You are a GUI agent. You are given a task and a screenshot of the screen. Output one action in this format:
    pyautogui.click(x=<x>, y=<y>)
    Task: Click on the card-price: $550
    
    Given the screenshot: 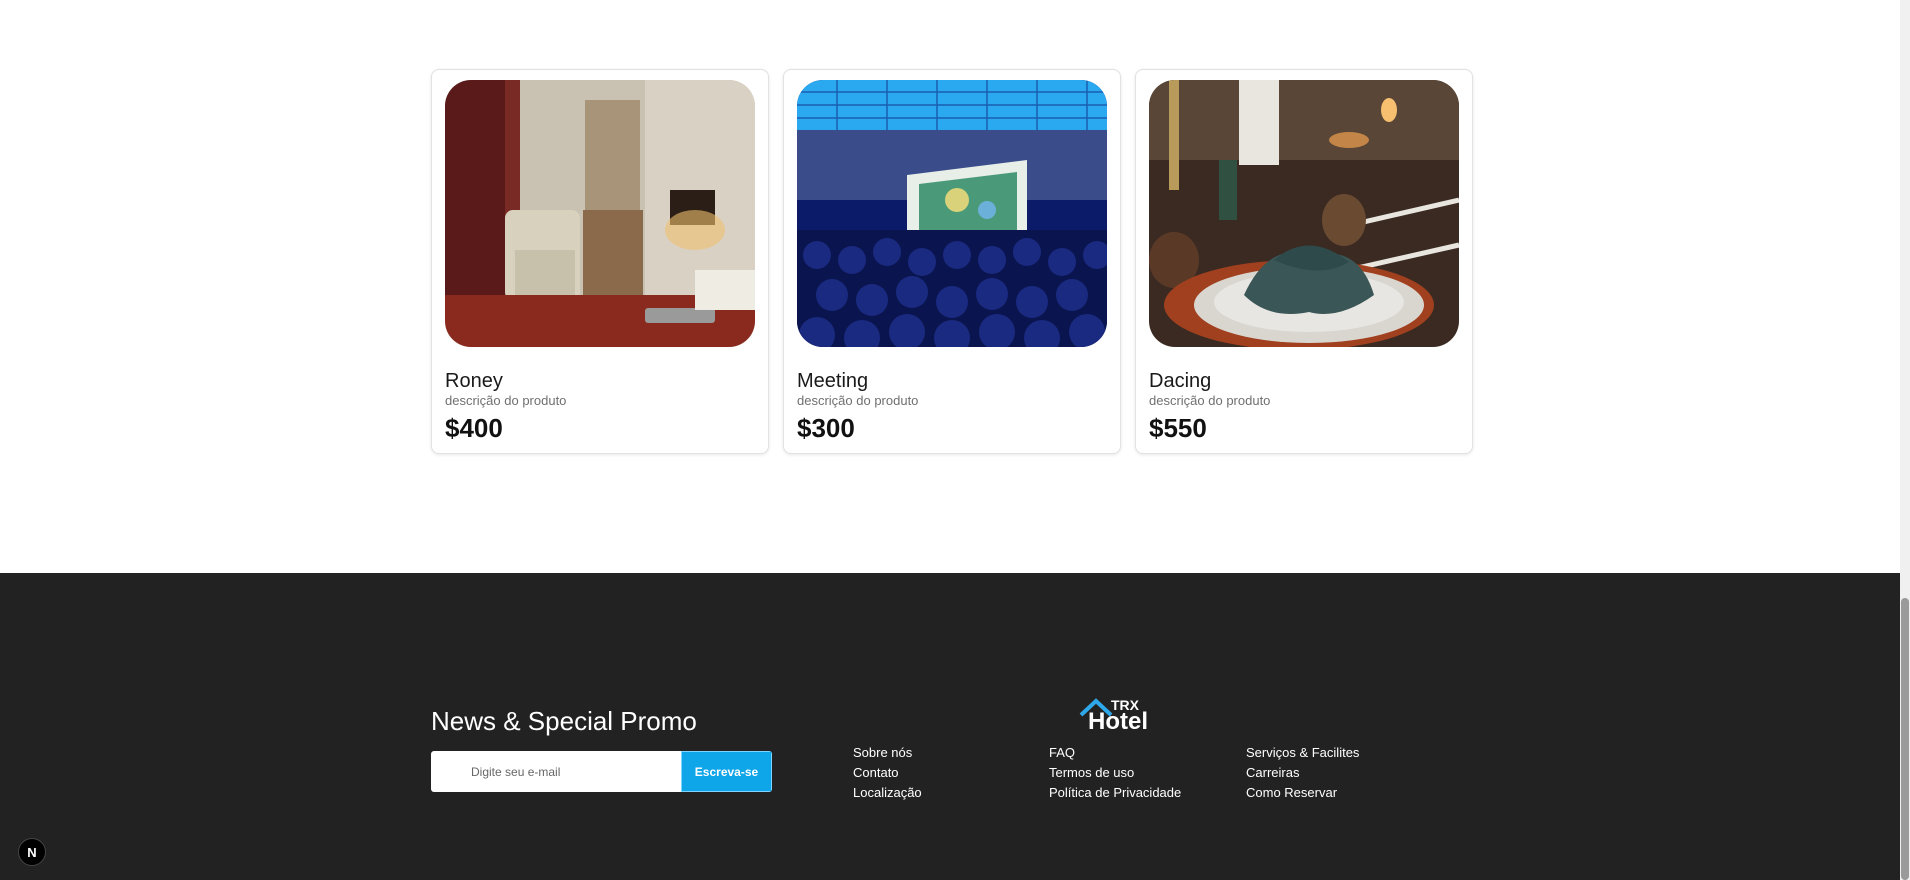 What is the action you would take?
    pyautogui.click(x=1178, y=428)
    